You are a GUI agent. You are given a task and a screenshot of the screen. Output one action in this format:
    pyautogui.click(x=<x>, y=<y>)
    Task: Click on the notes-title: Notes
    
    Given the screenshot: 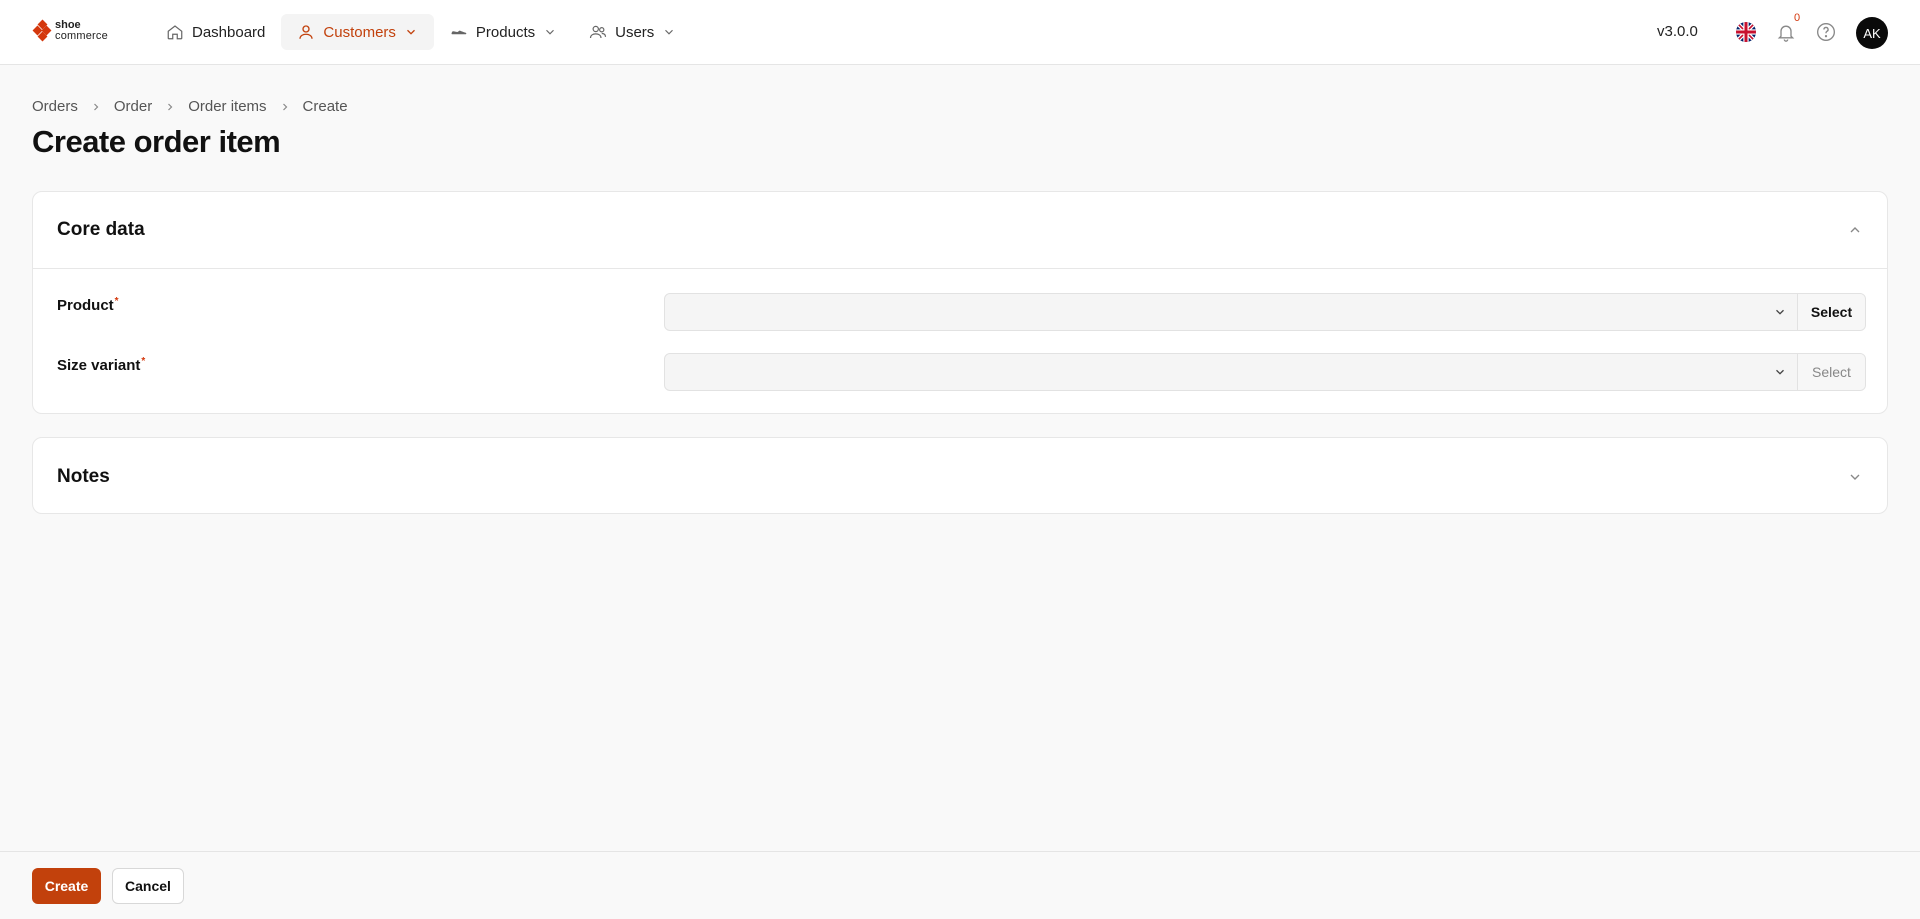 What is the action you would take?
    pyautogui.click(x=83, y=476)
    